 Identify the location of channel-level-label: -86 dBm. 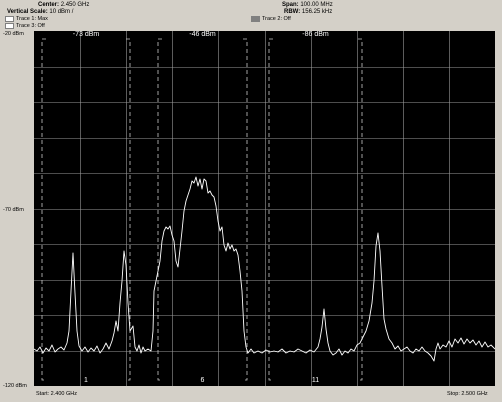
(315, 34).